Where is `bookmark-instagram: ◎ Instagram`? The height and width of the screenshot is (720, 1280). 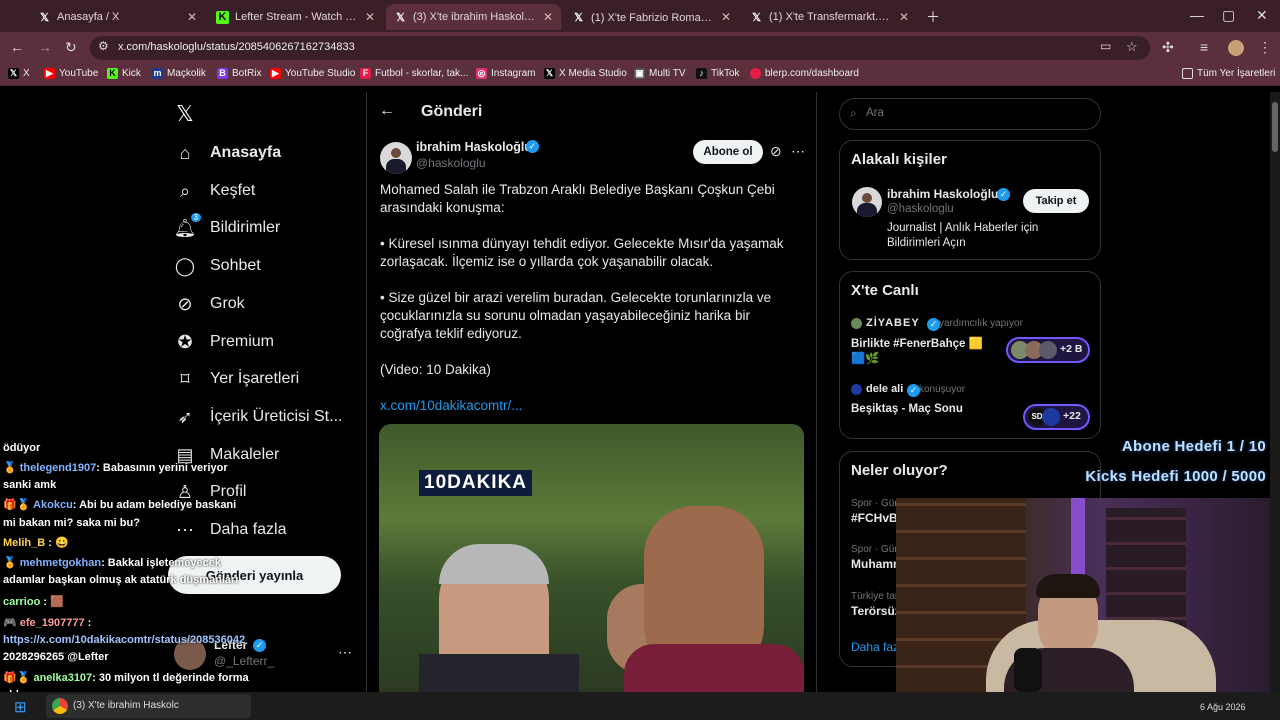 bookmark-instagram: ◎ Instagram is located at coordinates (505, 73).